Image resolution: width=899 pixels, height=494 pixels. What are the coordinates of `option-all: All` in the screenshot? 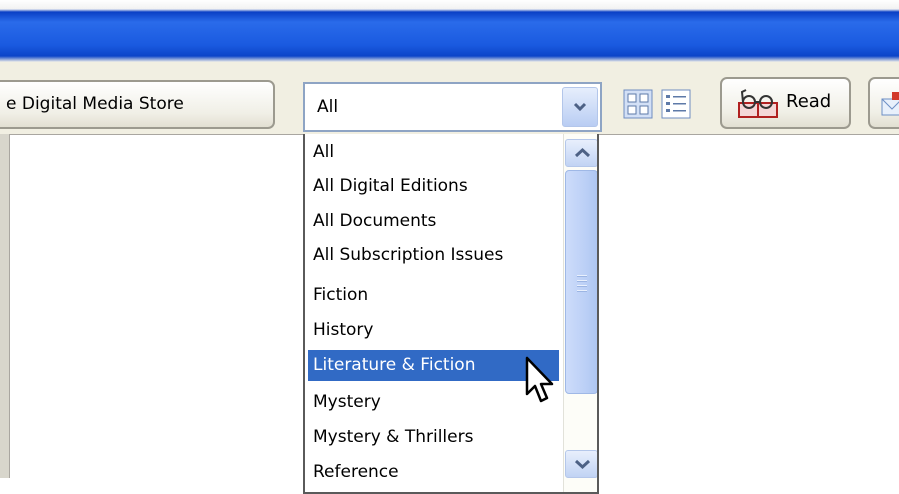 It's located at (433, 152).